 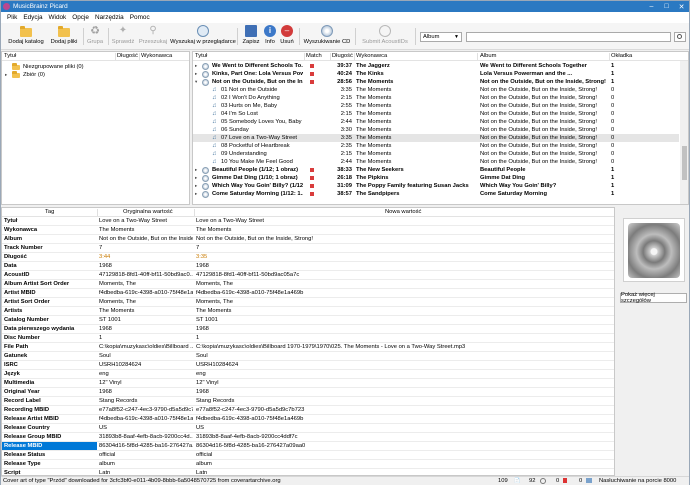 What do you see at coordinates (653, 298) in the screenshot?
I see `show-more-details-button: Pokaż więcej szczegółów` at bounding box center [653, 298].